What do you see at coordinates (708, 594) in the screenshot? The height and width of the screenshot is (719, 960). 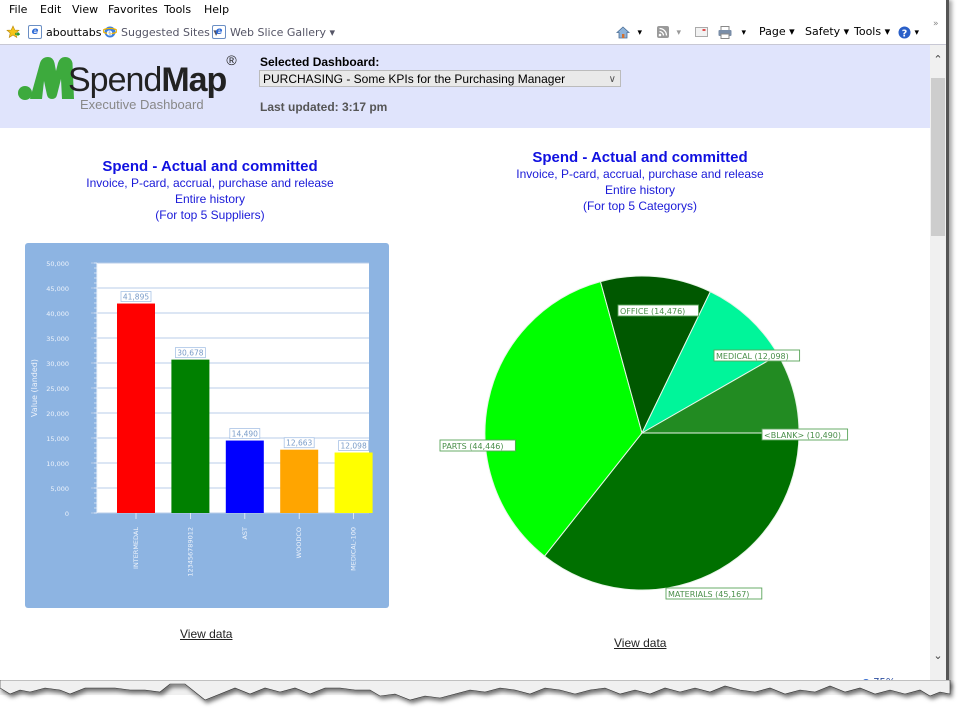 I see `pie-label: MATERIALS (45,167)` at bounding box center [708, 594].